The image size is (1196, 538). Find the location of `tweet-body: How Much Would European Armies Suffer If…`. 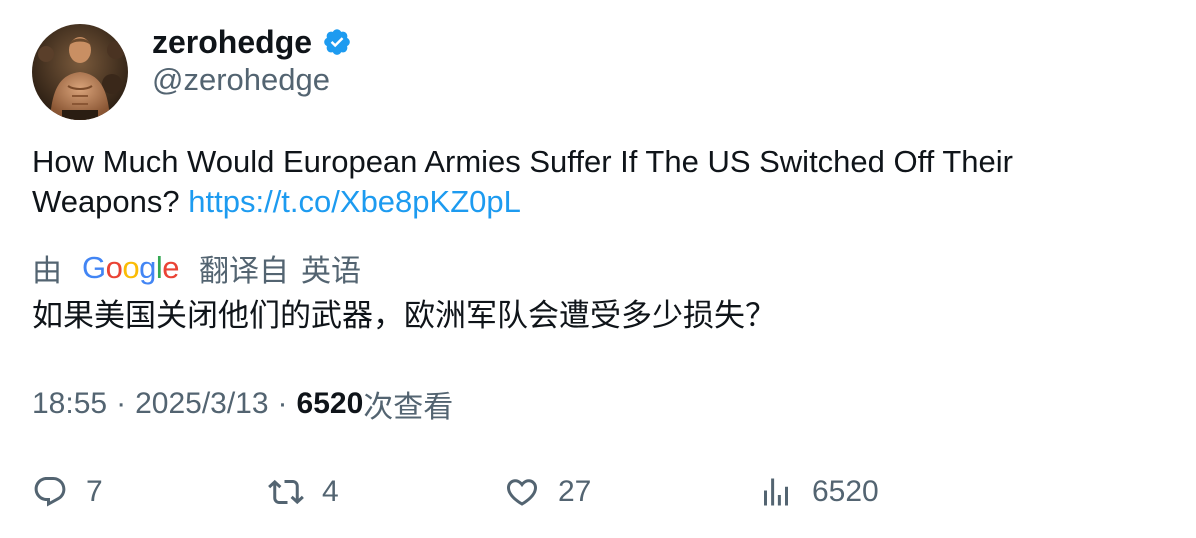

tweet-body: How Much Would European Armies Suffer If… is located at coordinates (522, 181).